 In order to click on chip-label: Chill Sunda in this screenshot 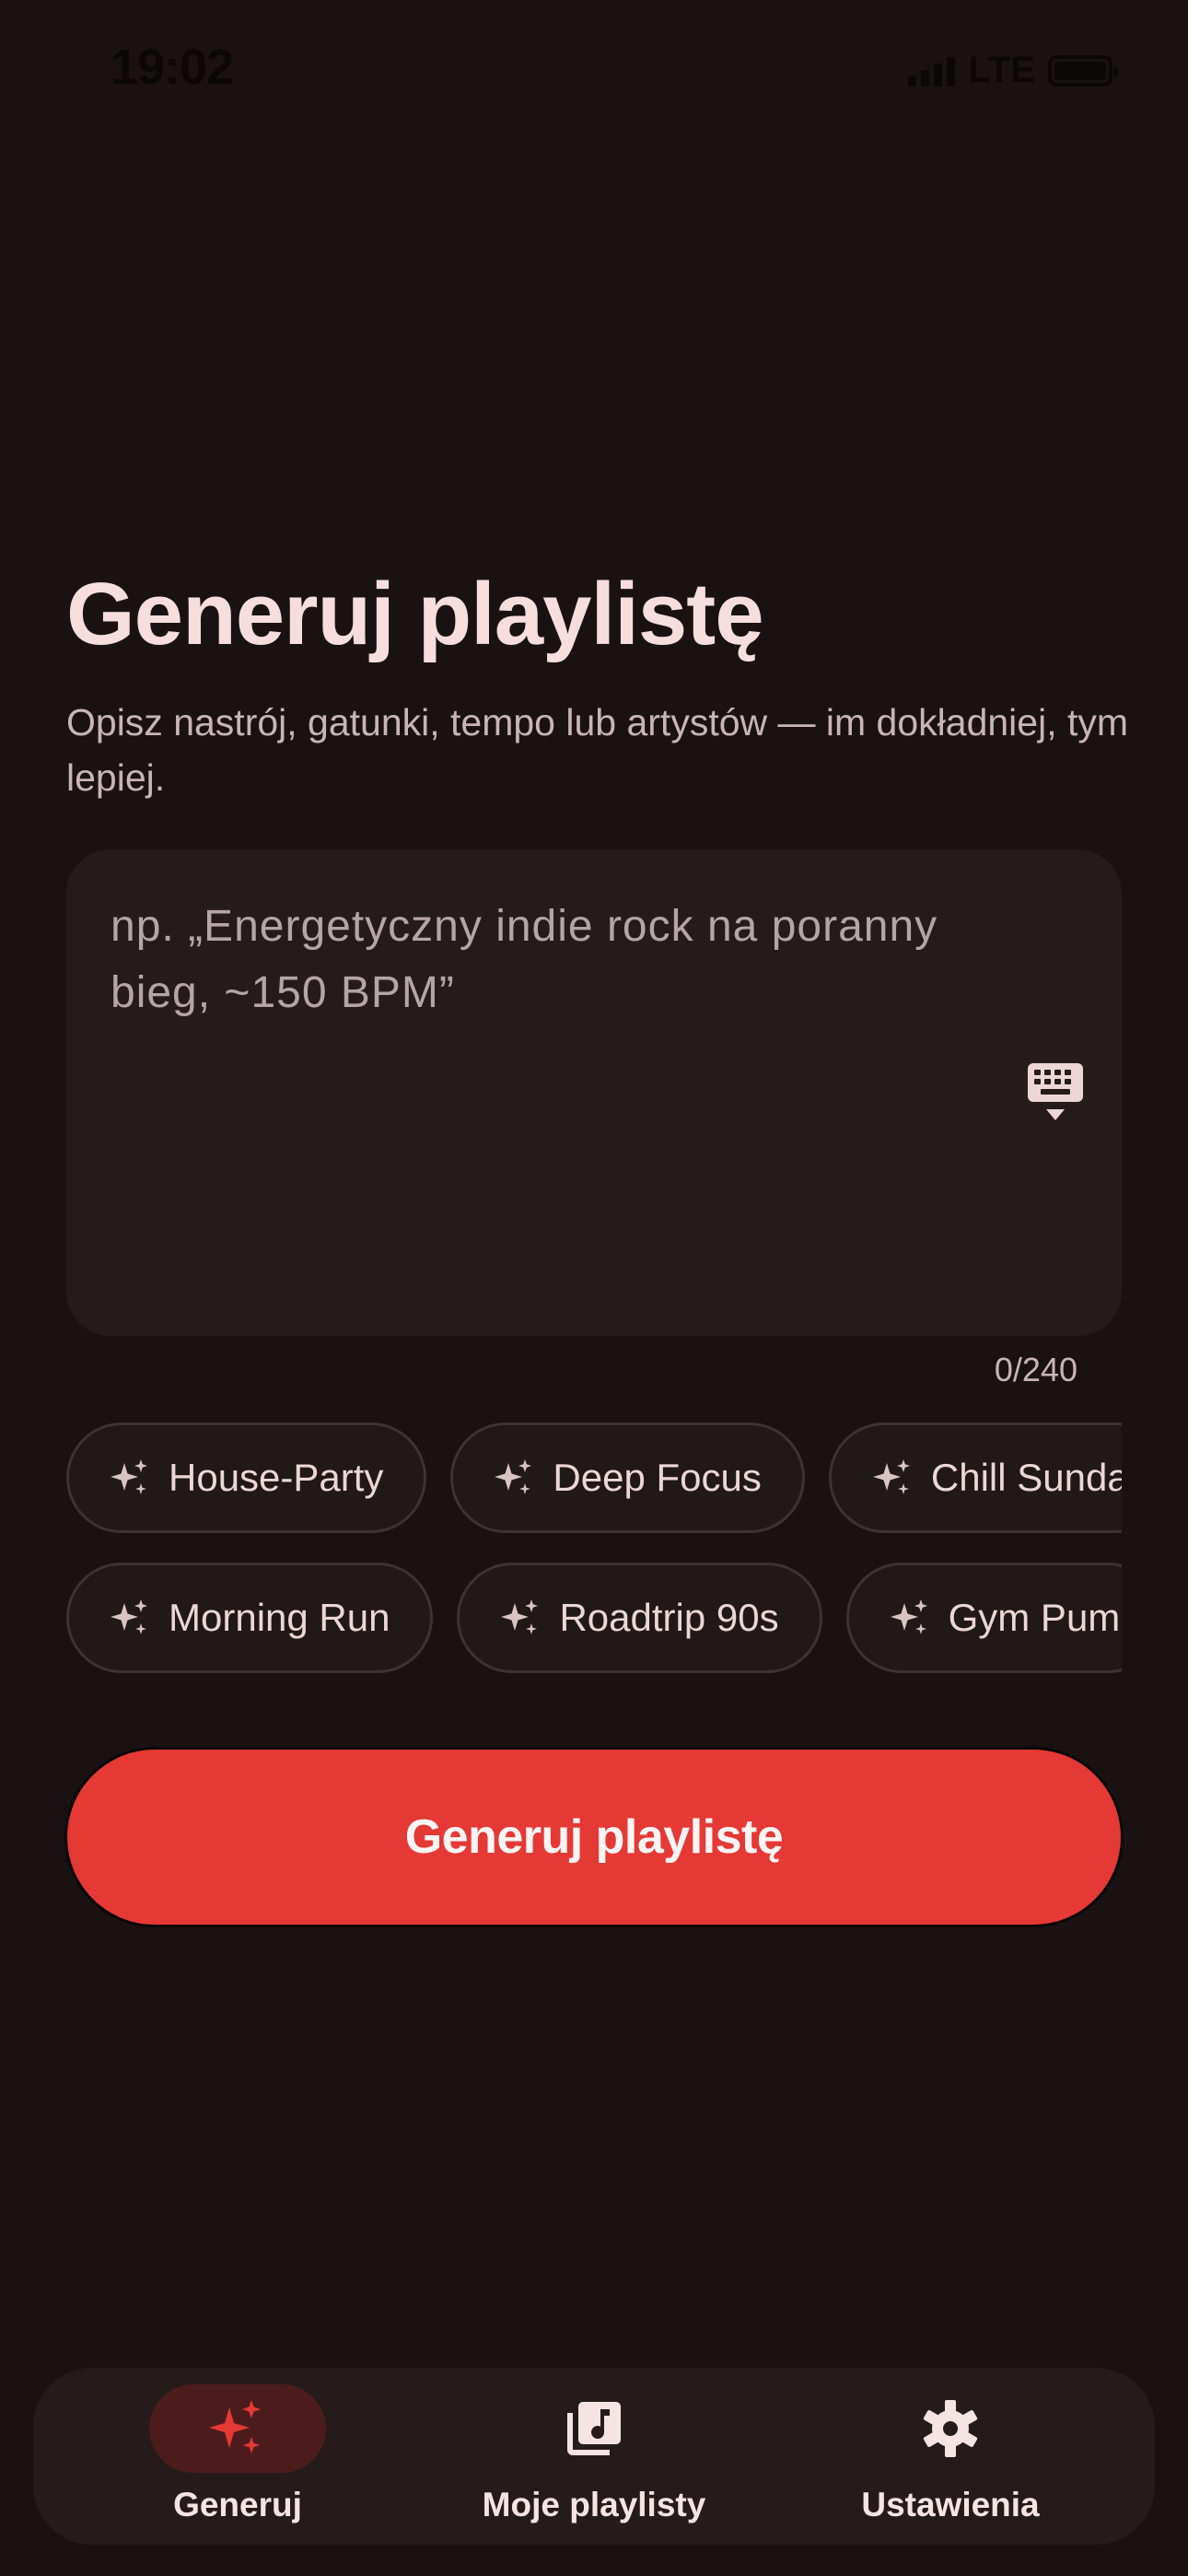, I will do `click(1026, 1477)`.